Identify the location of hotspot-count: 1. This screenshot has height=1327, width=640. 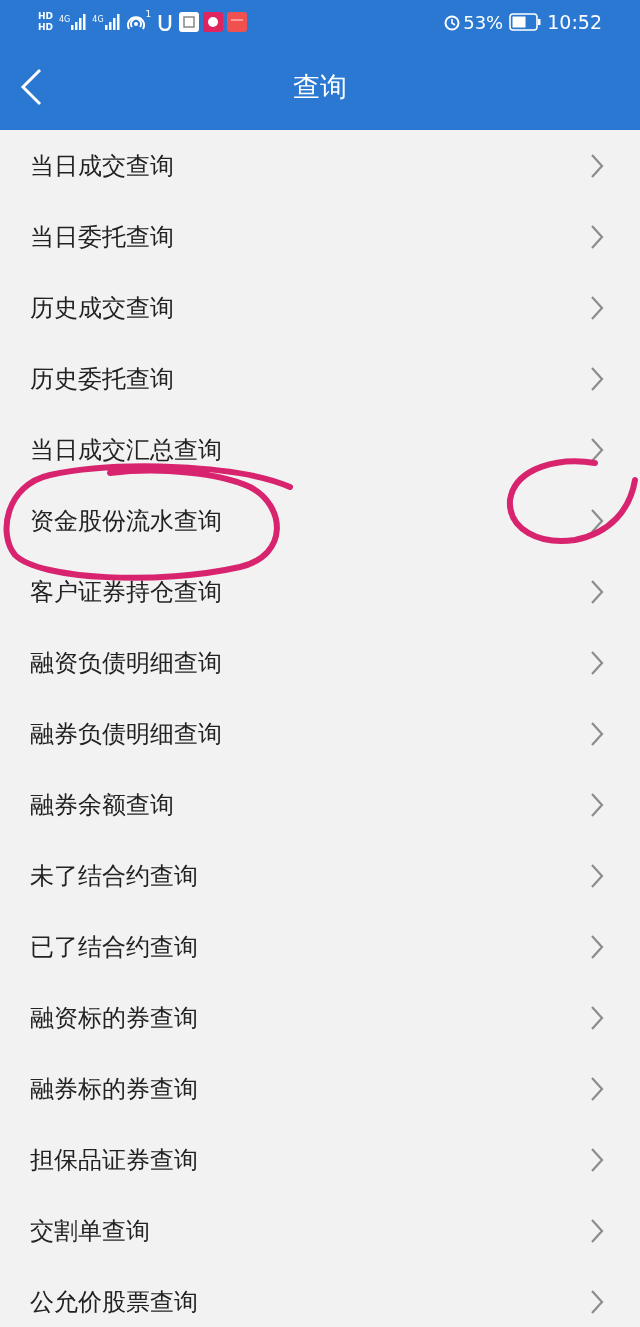
(148, 14).